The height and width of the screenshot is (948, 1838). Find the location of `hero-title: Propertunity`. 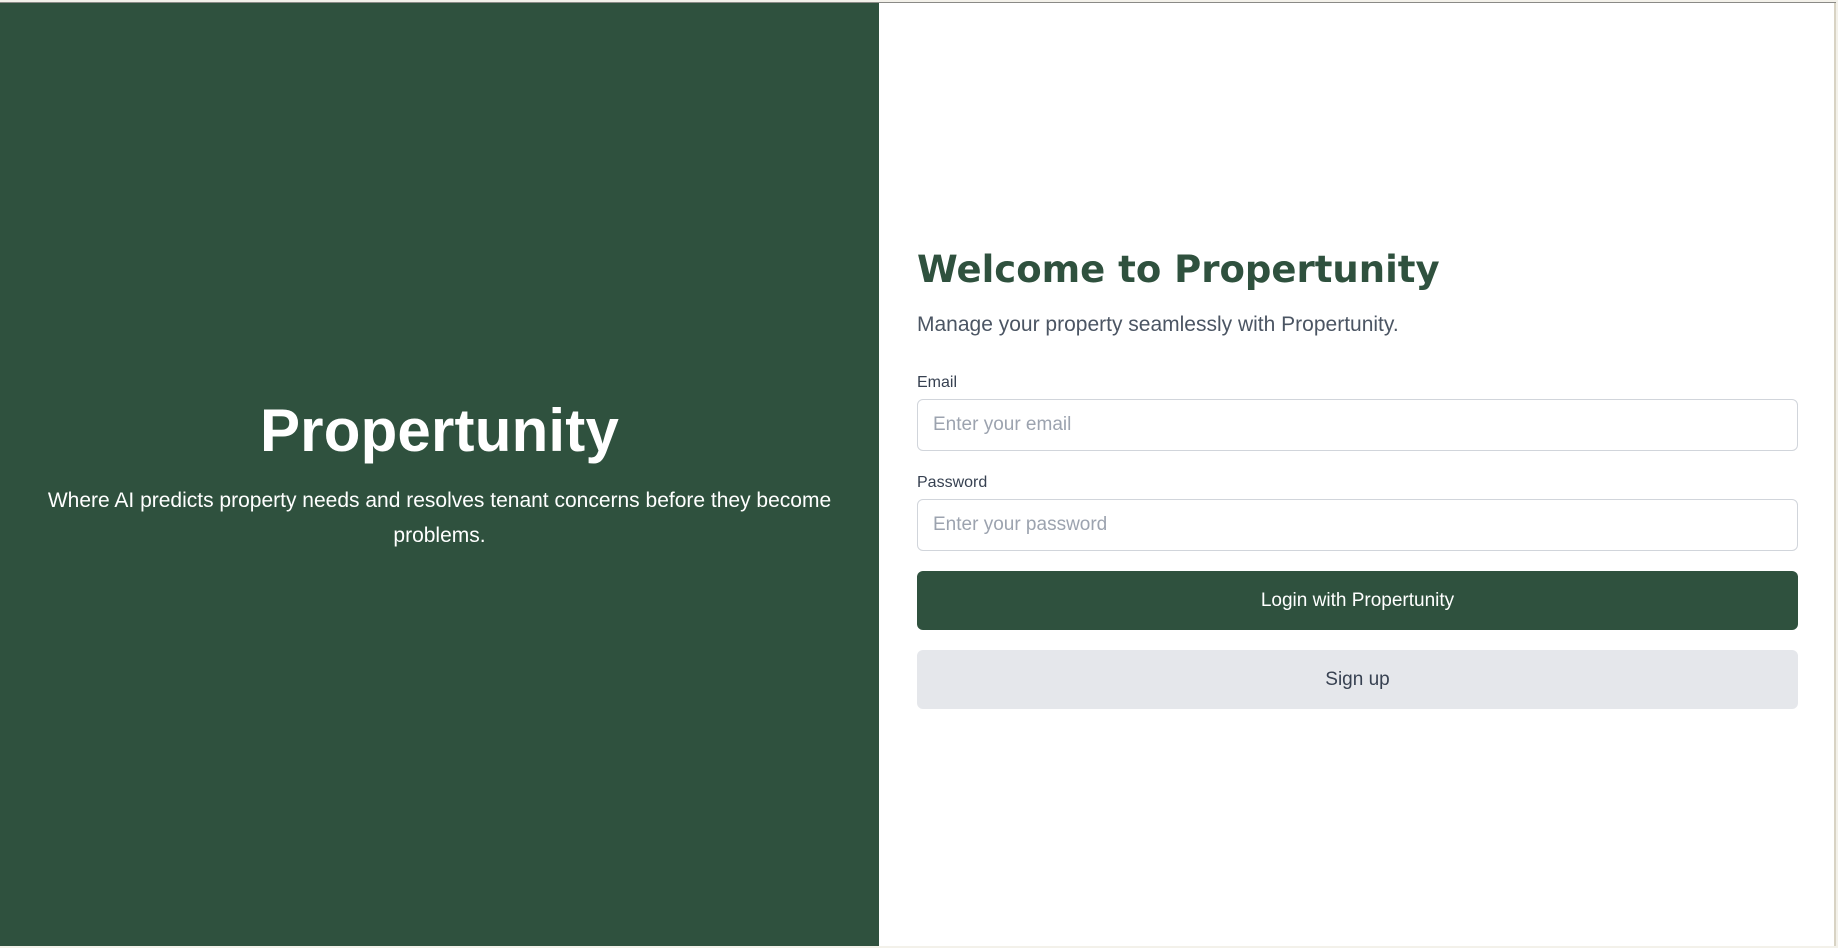

hero-title: Propertunity is located at coordinates (439, 430).